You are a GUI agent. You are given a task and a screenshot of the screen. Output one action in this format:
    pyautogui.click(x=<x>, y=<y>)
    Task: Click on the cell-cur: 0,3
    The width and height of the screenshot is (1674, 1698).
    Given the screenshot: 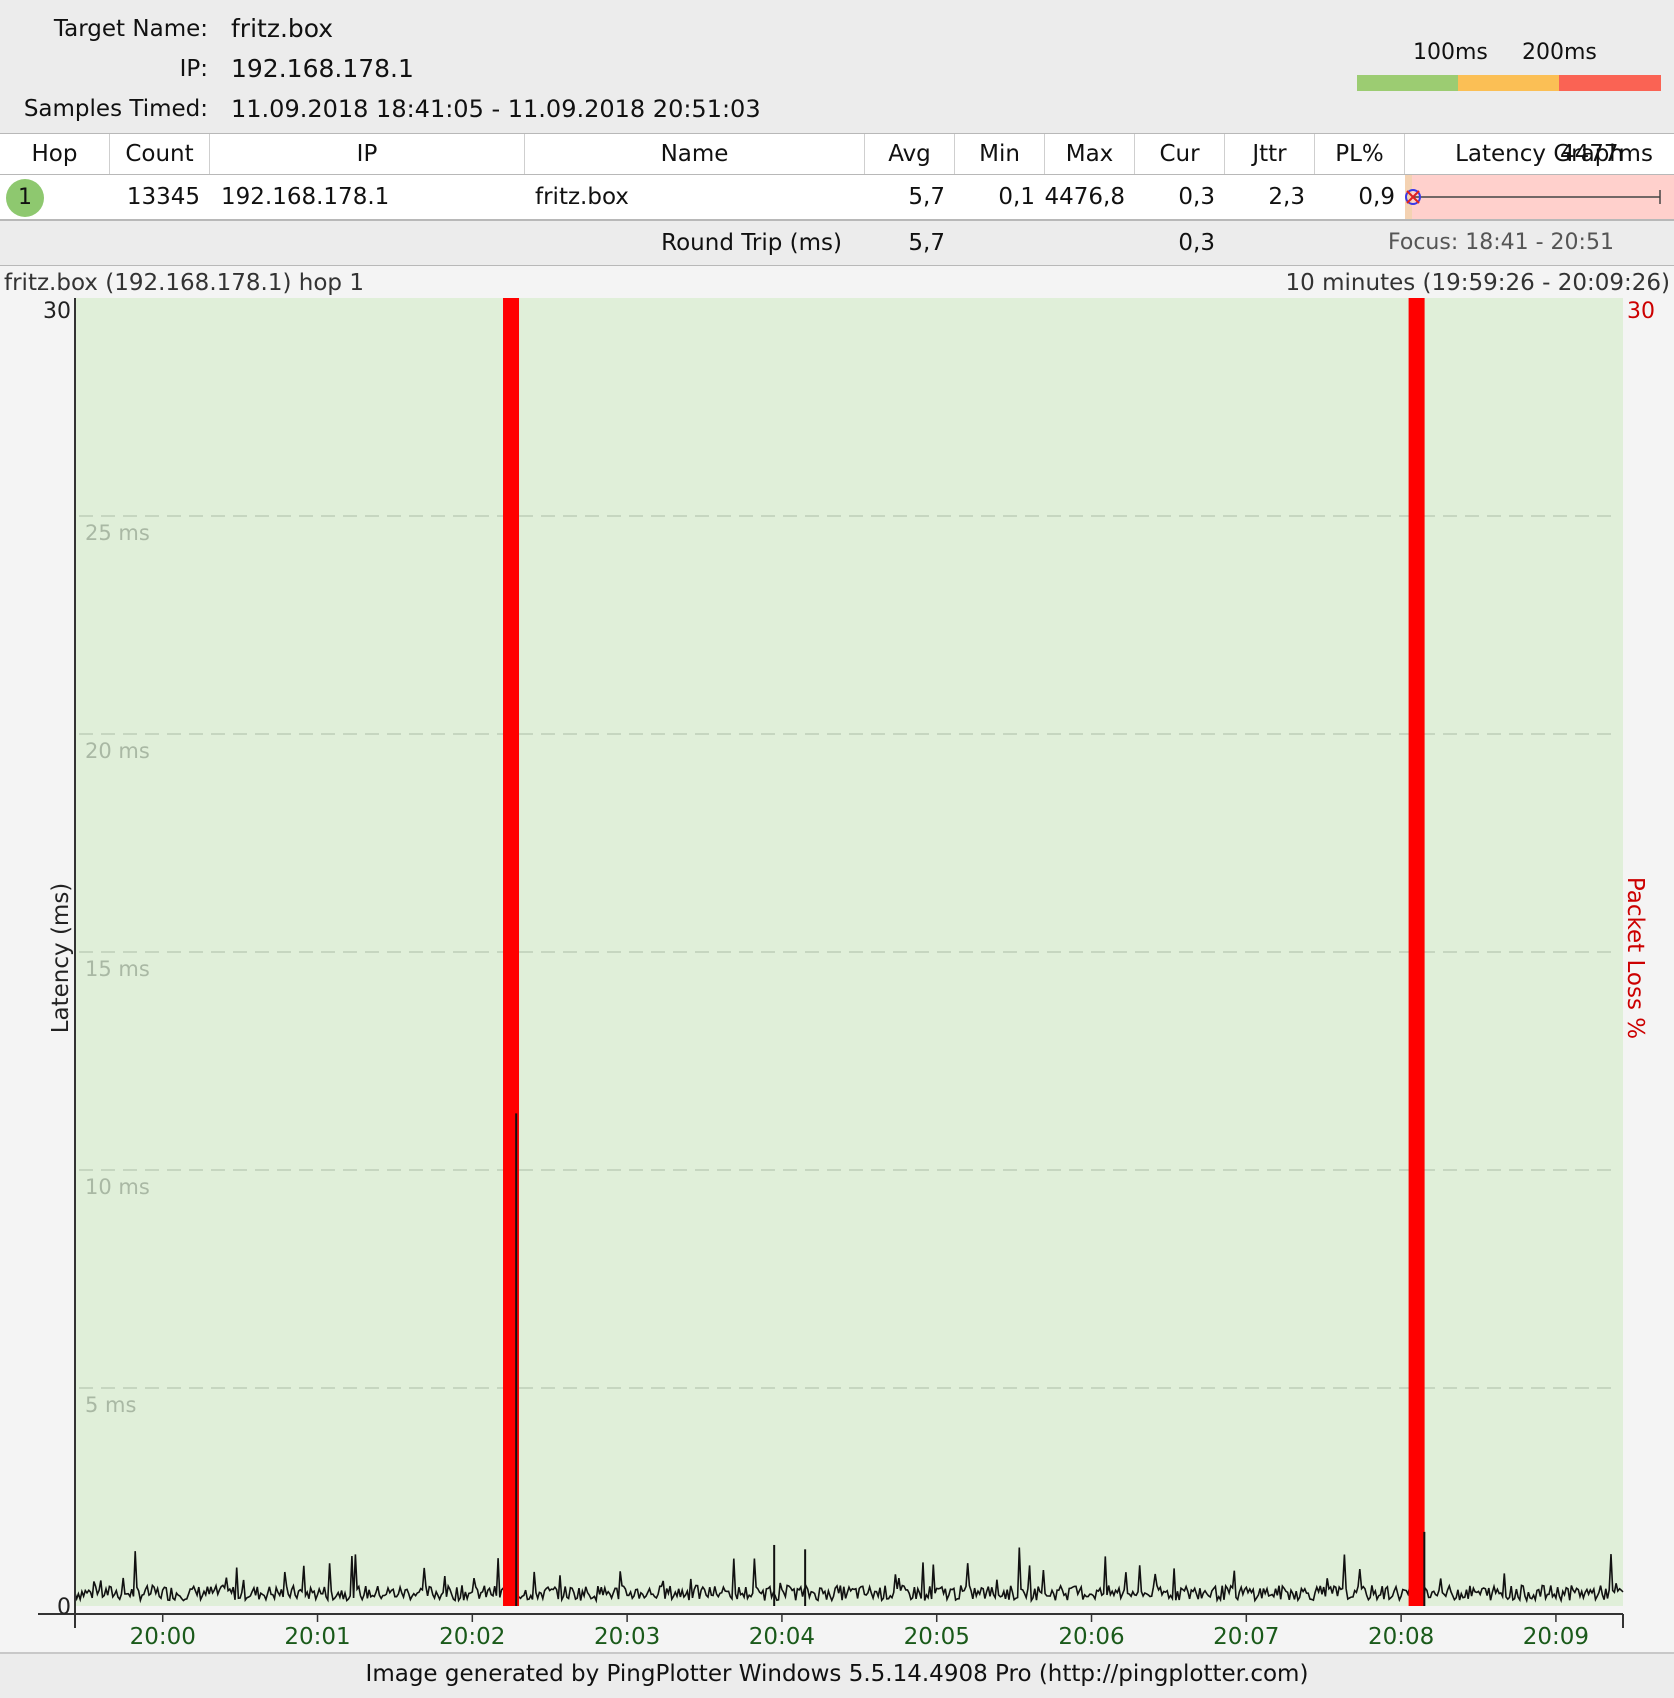 What is the action you would take?
    pyautogui.click(x=1196, y=197)
    